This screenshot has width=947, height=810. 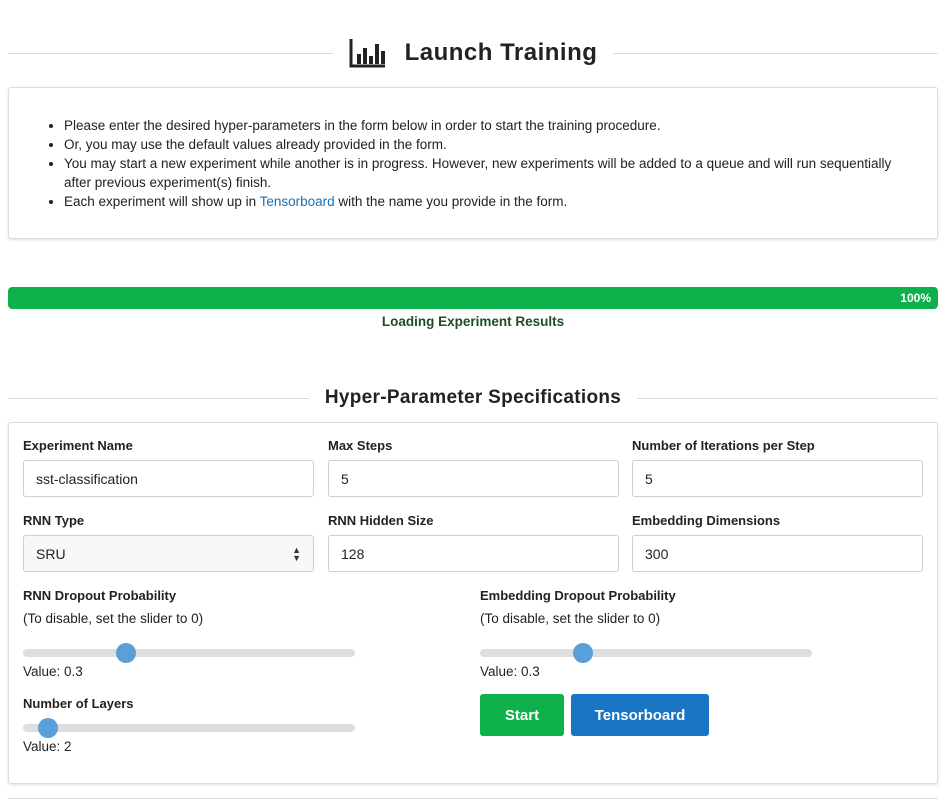 What do you see at coordinates (775, 53) in the screenshot?
I see `title-divider-right` at bounding box center [775, 53].